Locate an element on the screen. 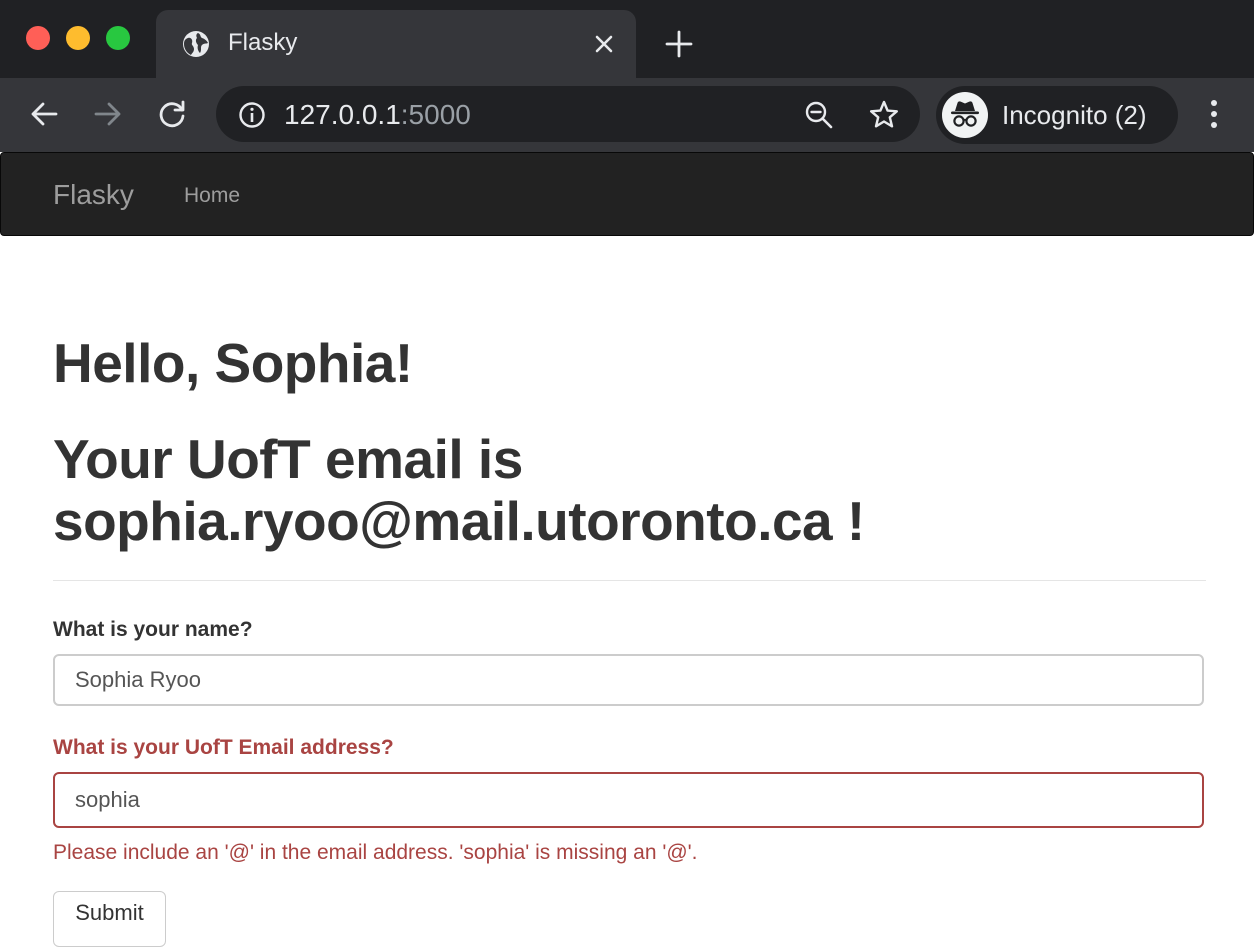 The width and height of the screenshot is (1254, 947). navbar-brand: Flasky is located at coordinates (93, 195).